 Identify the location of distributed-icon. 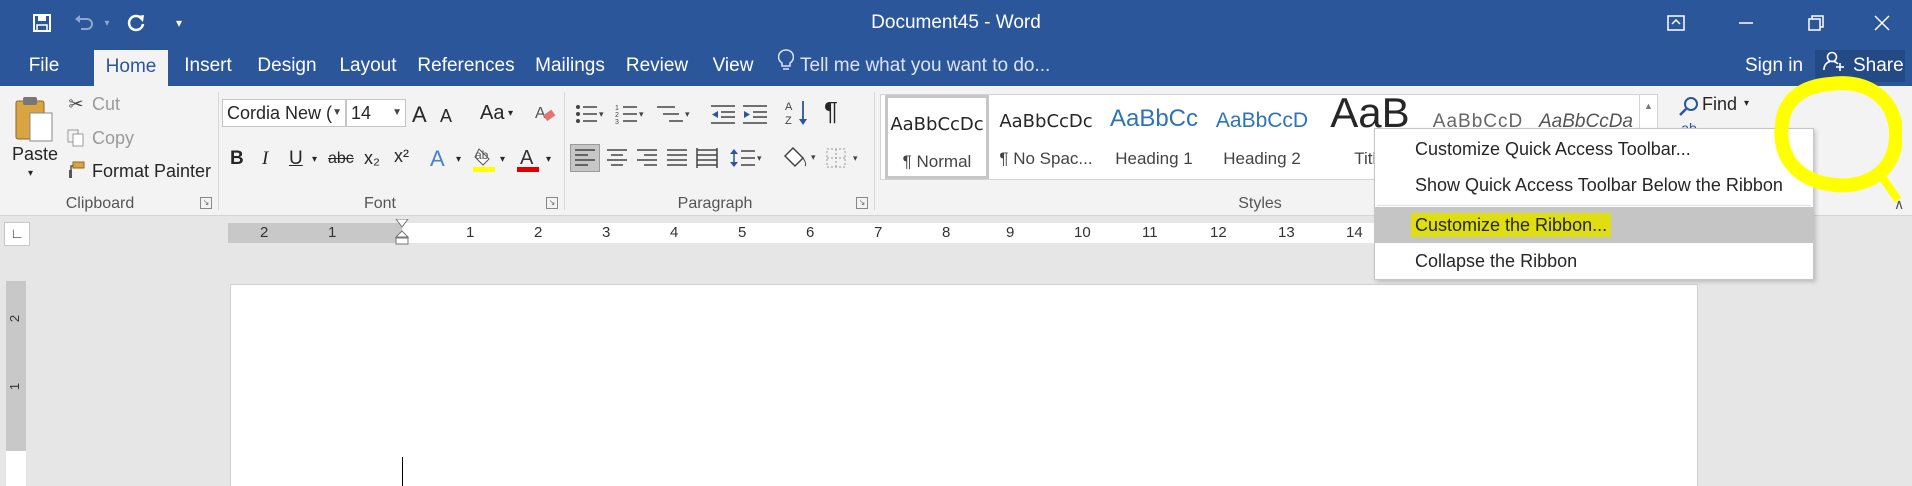
(707, 158).